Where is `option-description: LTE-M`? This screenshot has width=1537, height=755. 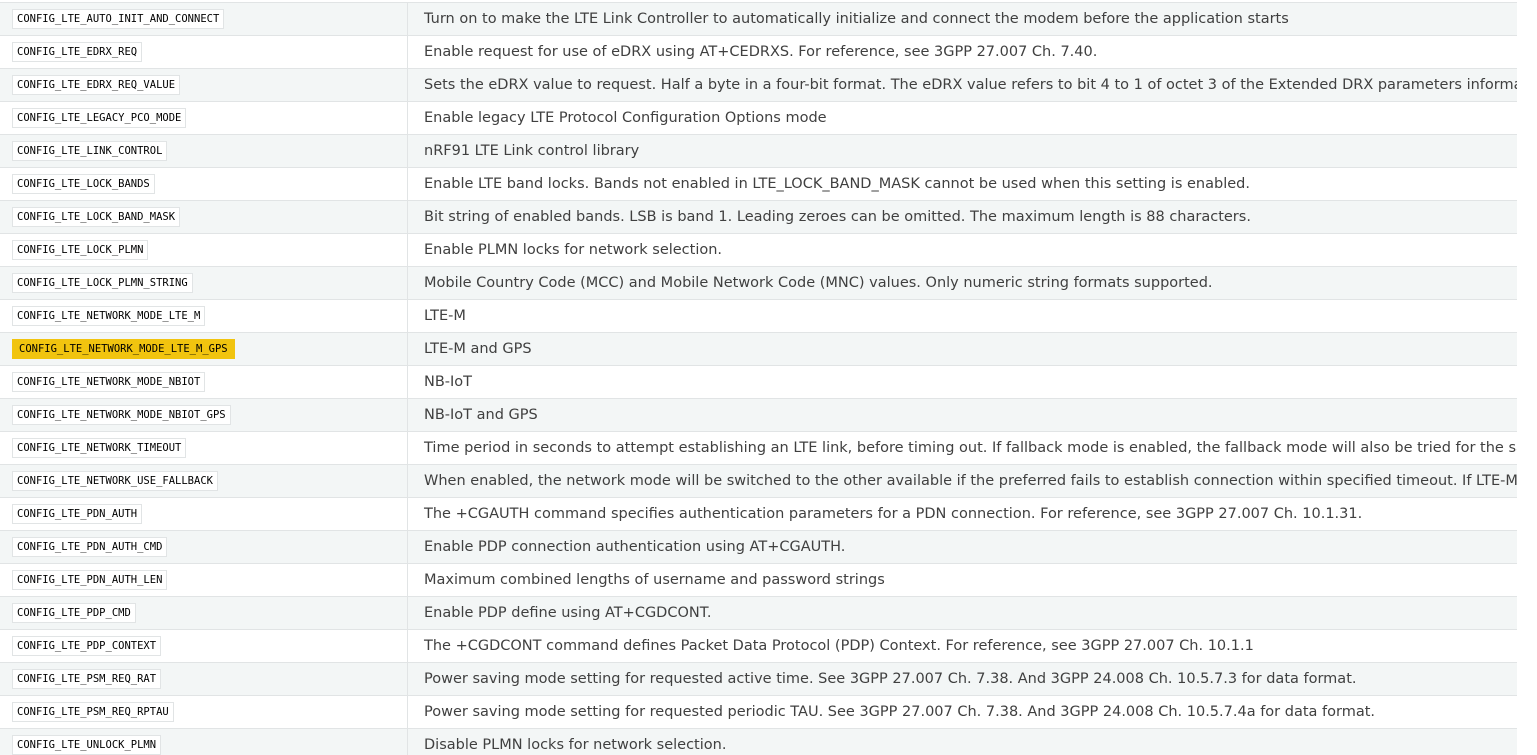
option-description: LTE-M is located at coordinates (962, 316).